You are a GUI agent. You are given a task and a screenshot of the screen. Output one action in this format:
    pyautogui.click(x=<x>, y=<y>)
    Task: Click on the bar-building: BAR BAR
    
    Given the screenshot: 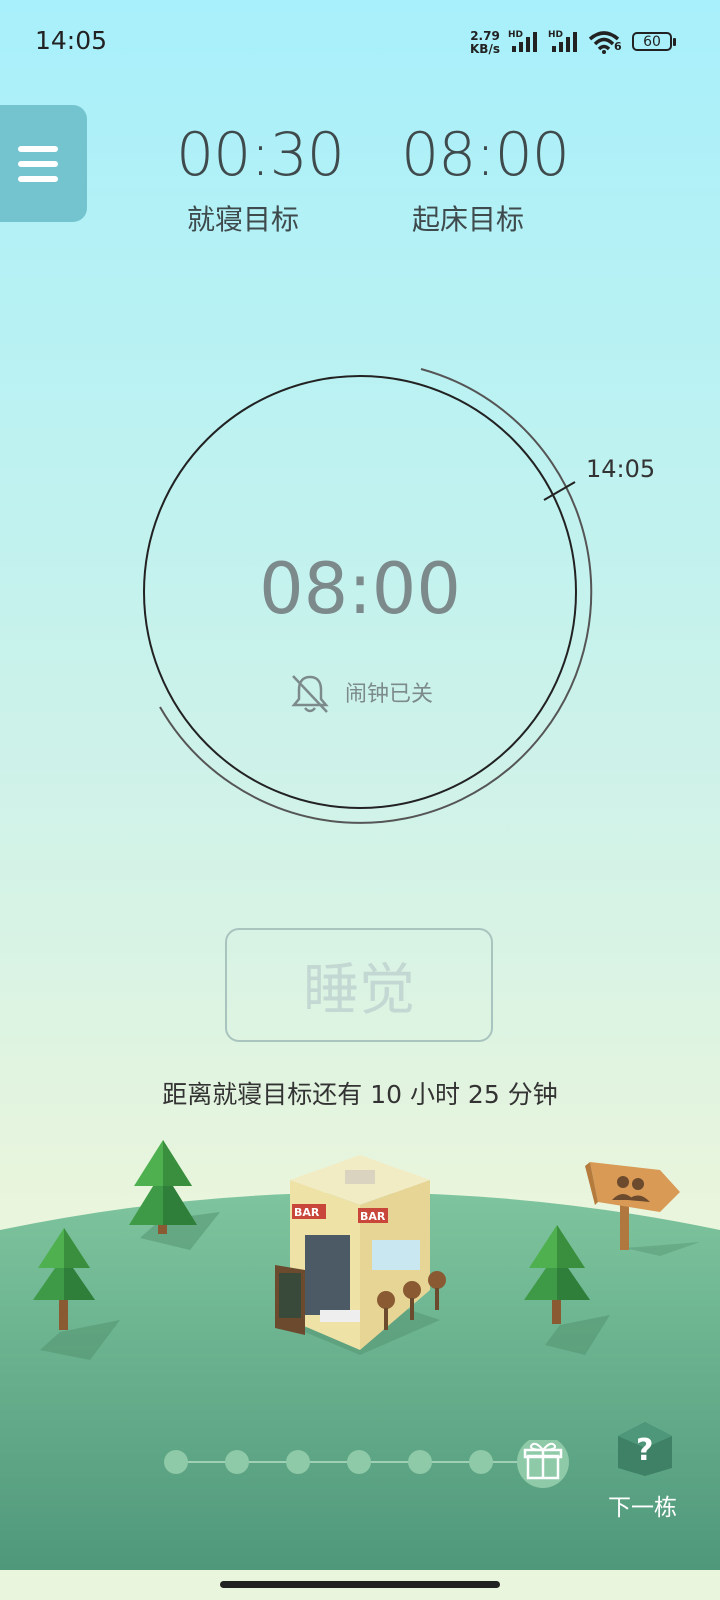 What is the action you would take?
    pyautogui.click(x=360, y=1255)
    